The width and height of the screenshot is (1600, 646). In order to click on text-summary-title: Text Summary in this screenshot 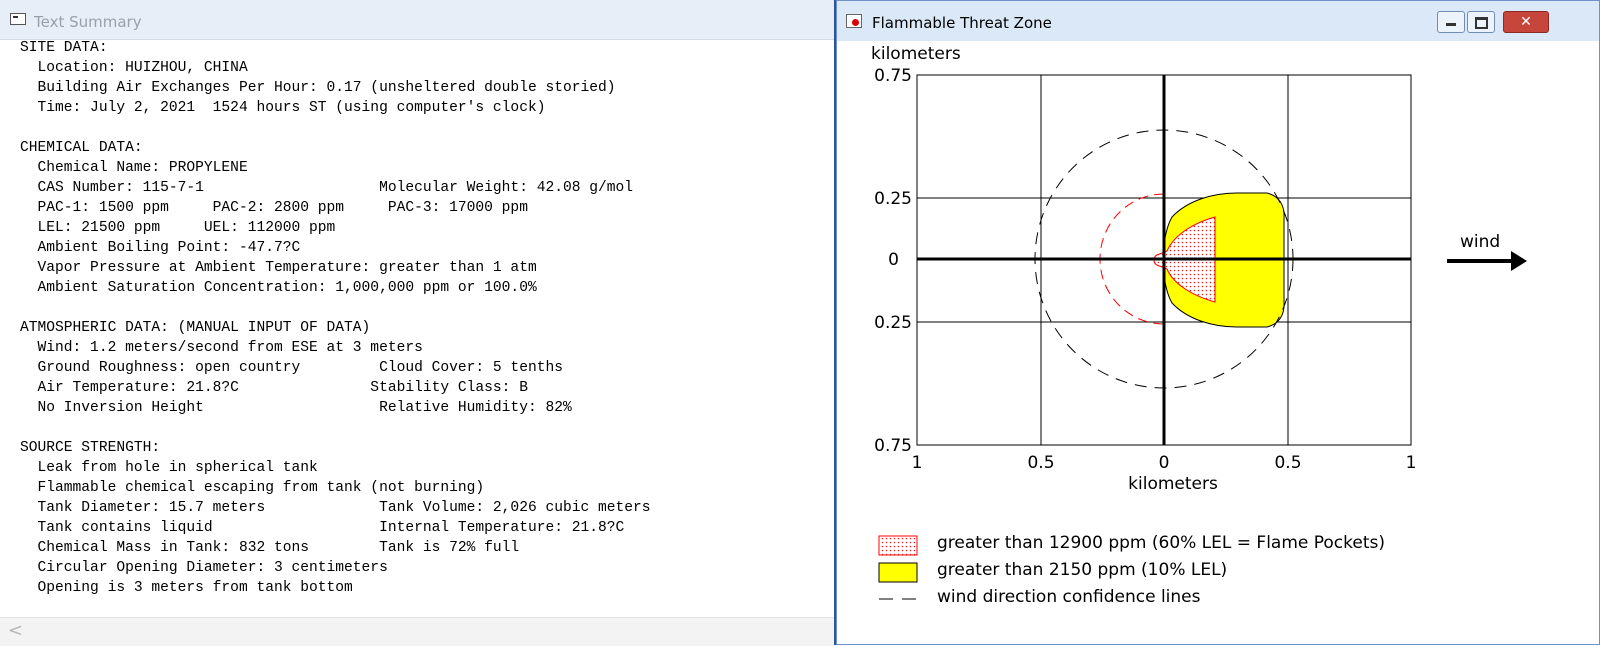, I will do `click(88, 22)`.